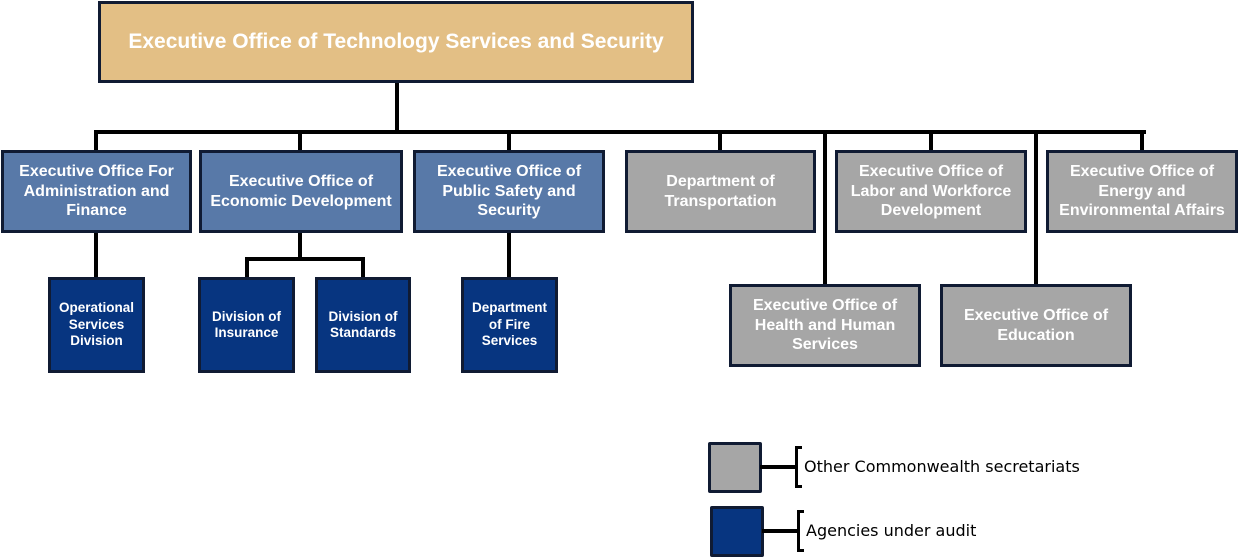 This screenshot has width=1240, height=558. What do you see at coordinates (509, 141) in the screenshot?
I see `connector-to-public-safety` at bounding box center [509, 141].